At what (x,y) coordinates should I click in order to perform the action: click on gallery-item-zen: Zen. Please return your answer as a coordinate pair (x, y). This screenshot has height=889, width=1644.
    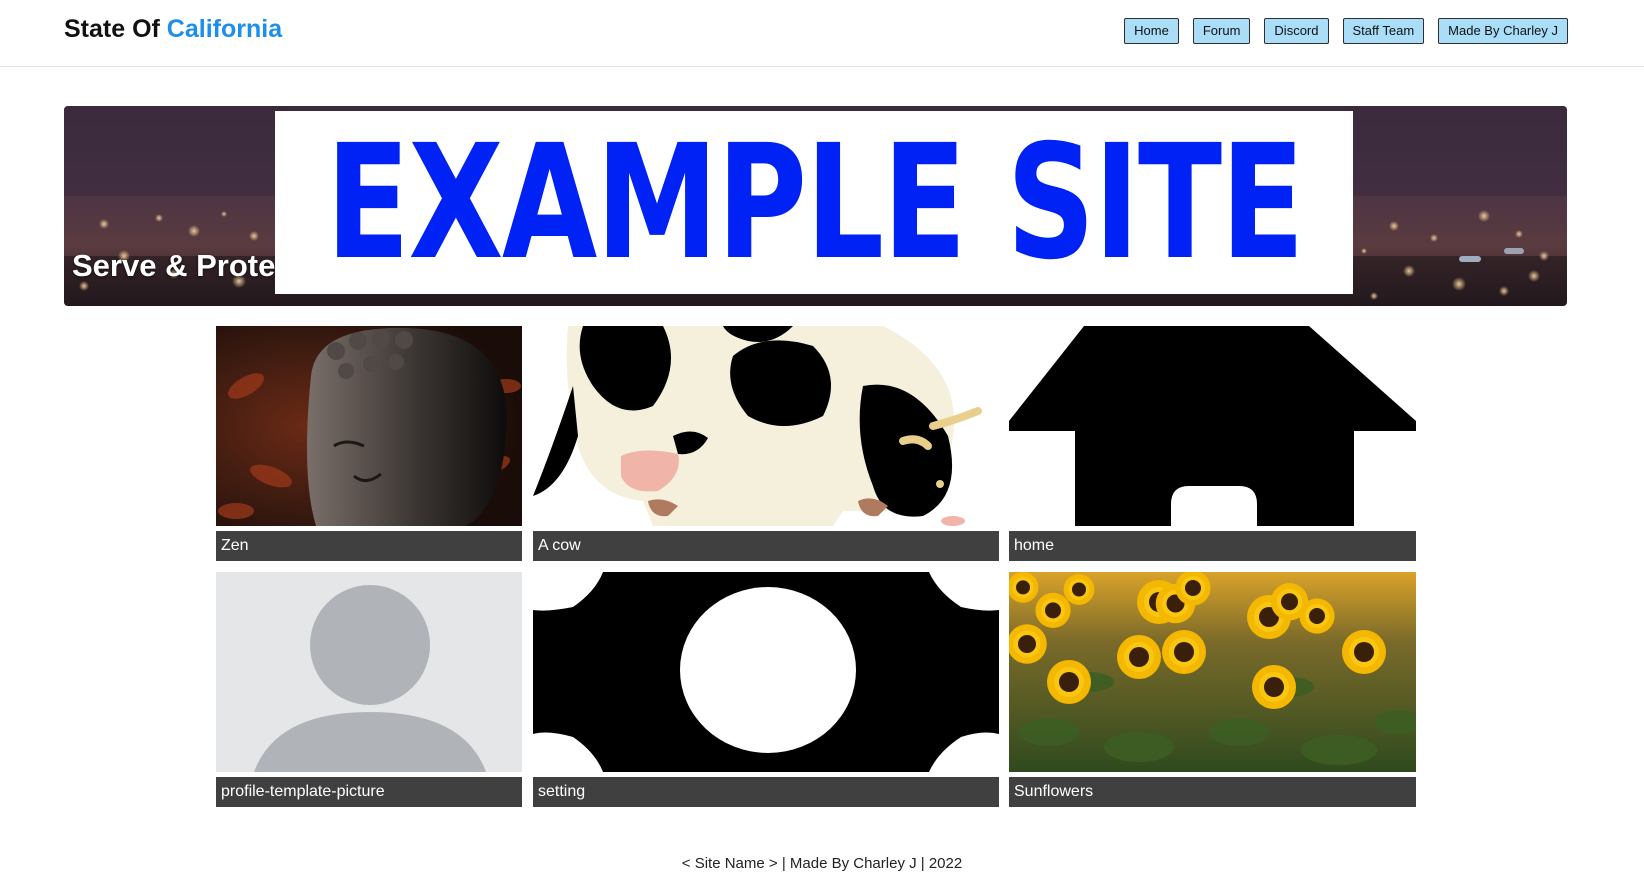
    Looking at the image, I should click on (369, 443).